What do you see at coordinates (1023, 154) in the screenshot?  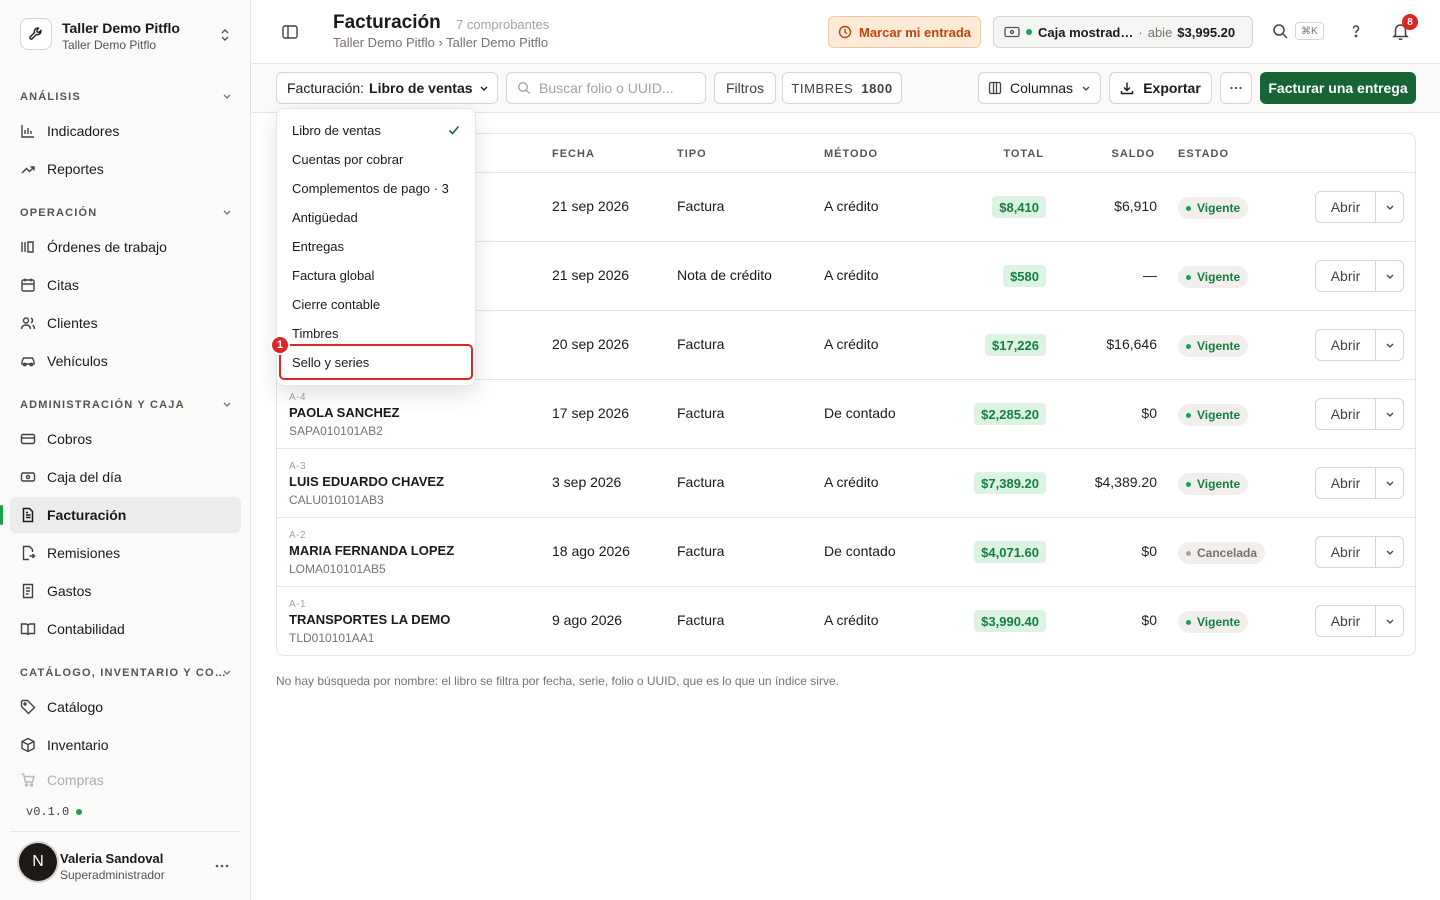 I see `column-header-total: TOTAL` at bounding box center [1023, 154].